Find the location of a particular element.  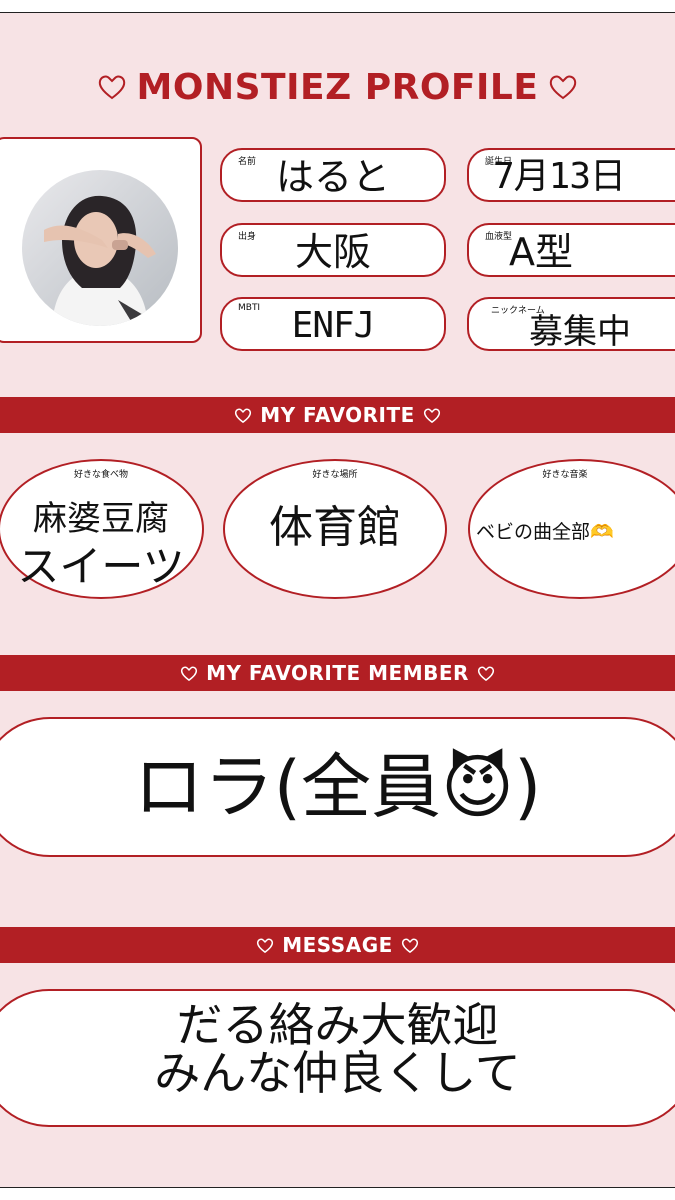

message-heading: MESSAGE is located at coordinates (337, 945).